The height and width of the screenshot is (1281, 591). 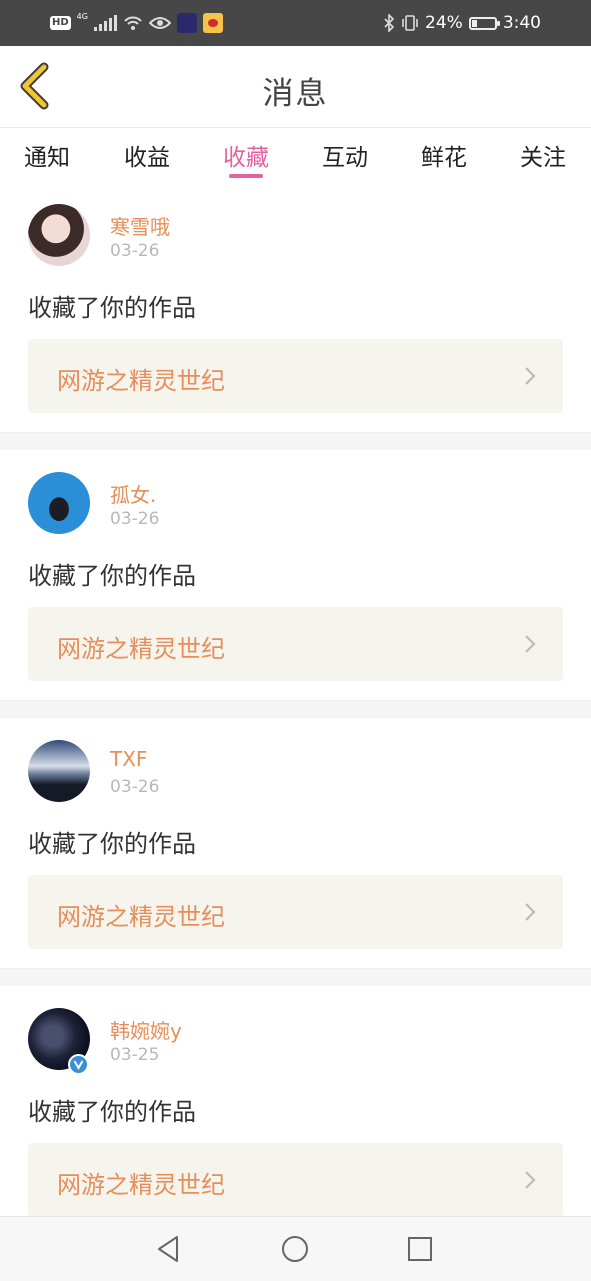 I want to click on active-tab-indicator, so click(x=246, y=176).